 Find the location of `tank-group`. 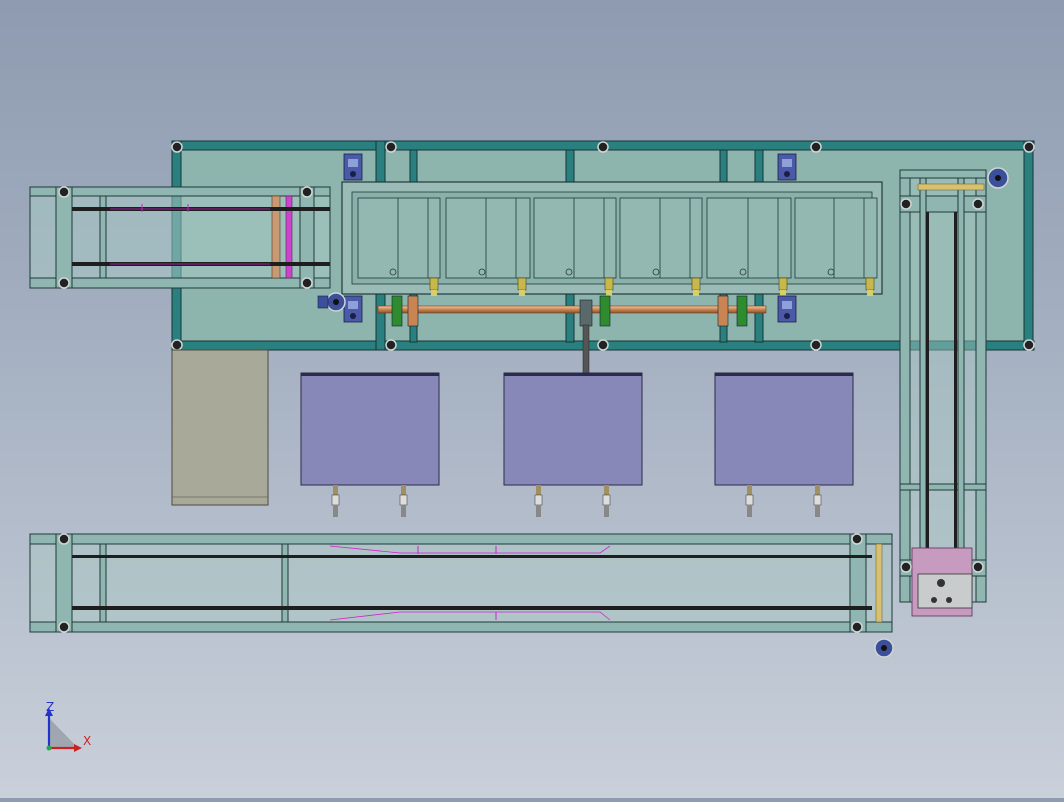

tank-group is located at coordinates (577, 444).